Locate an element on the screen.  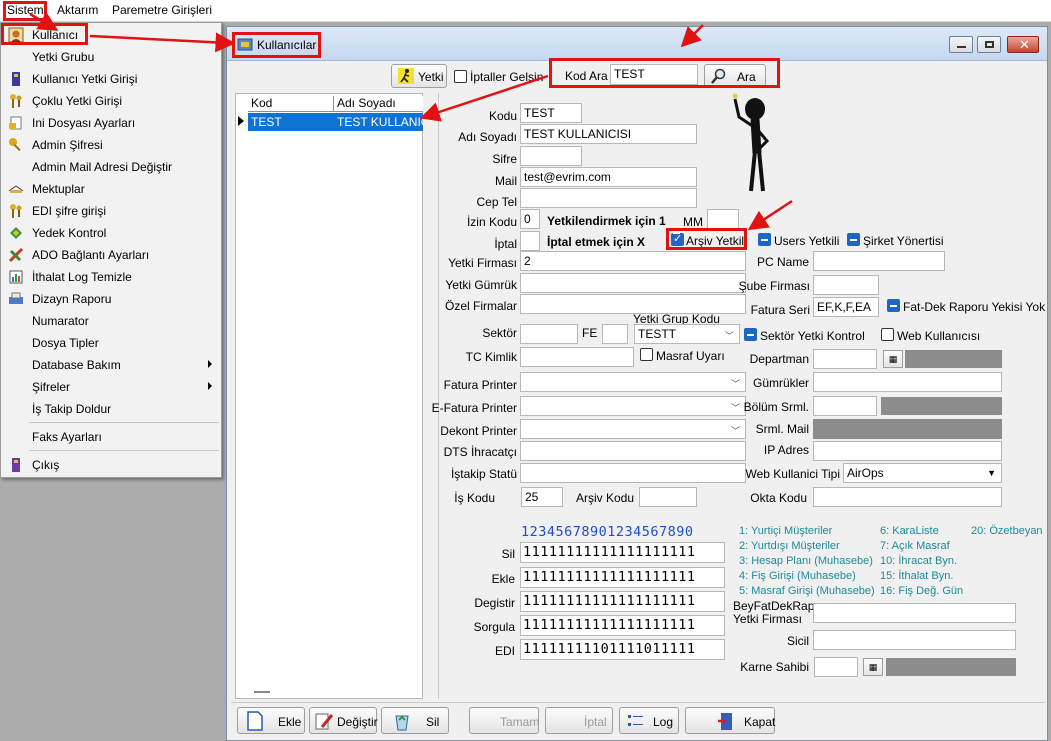
bolum-srml-name-field is located at coordinates (941, 406).